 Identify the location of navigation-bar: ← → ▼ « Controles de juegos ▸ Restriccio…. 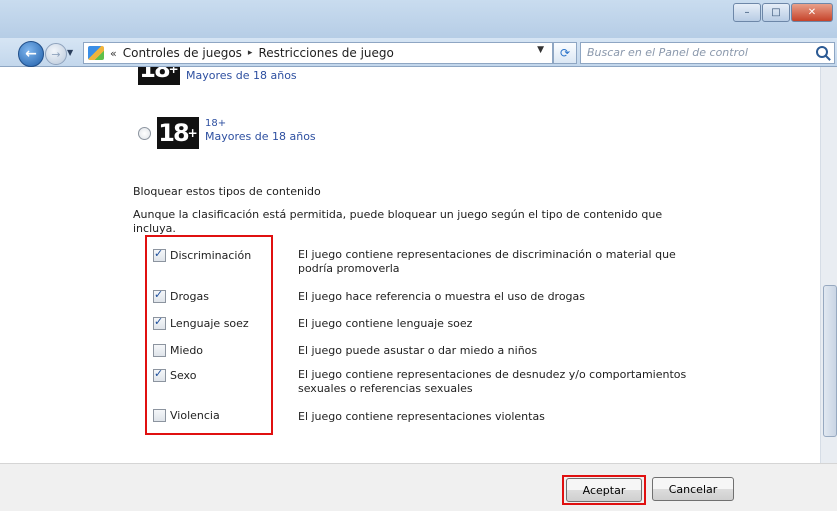
(418, 52).